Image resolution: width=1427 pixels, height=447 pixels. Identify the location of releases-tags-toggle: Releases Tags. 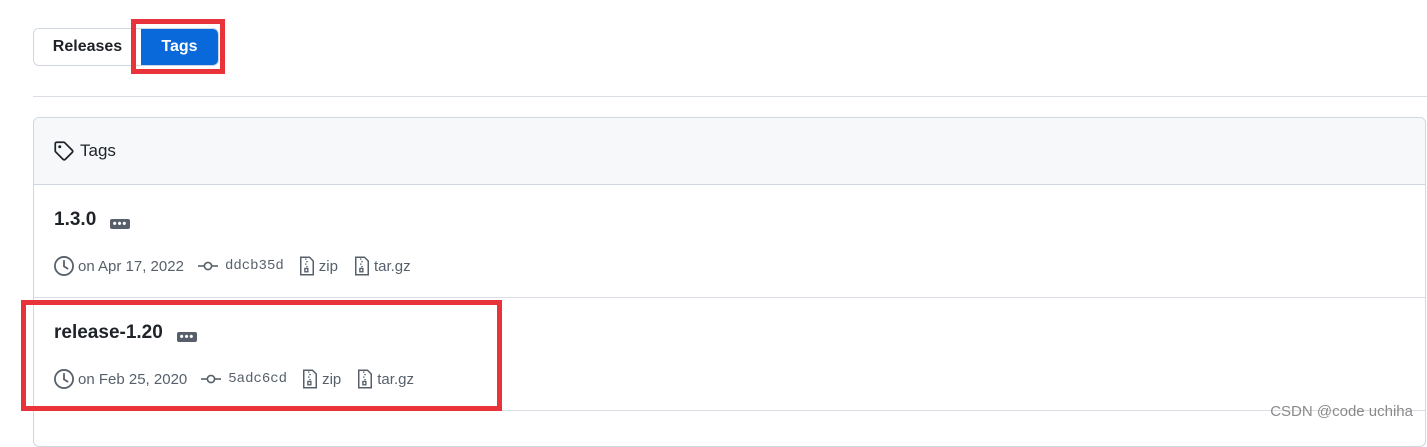
(126, 47).